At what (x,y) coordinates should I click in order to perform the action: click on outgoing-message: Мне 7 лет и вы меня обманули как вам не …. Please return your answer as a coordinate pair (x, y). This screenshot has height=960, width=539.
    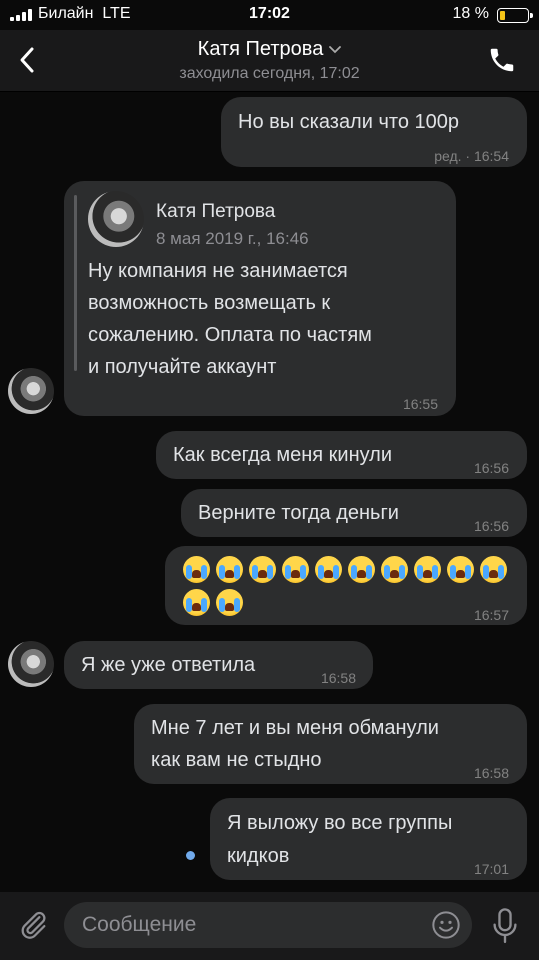
    Looking at the image, I should click on (330, 744).